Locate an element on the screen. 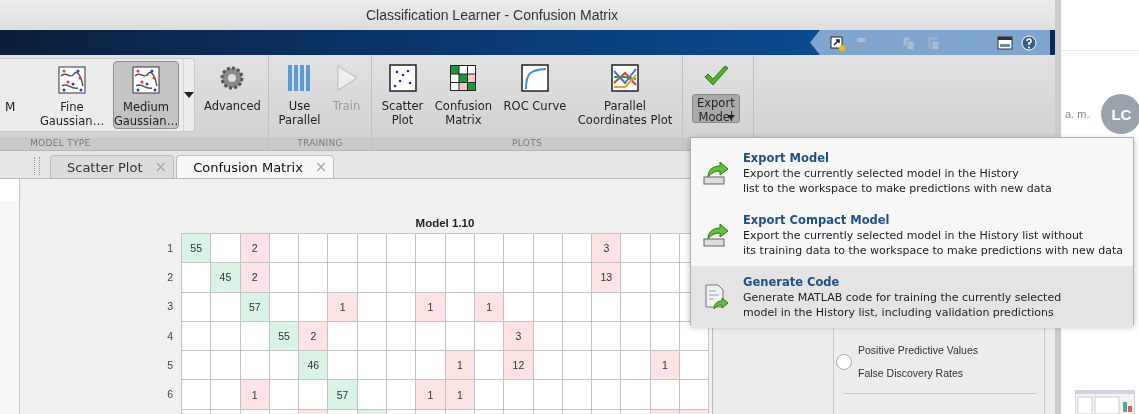  menu-item-description: Export the currently selected model in the History list without its training data to the workspace to make predictions with new data is located at coordinates (933, 242).